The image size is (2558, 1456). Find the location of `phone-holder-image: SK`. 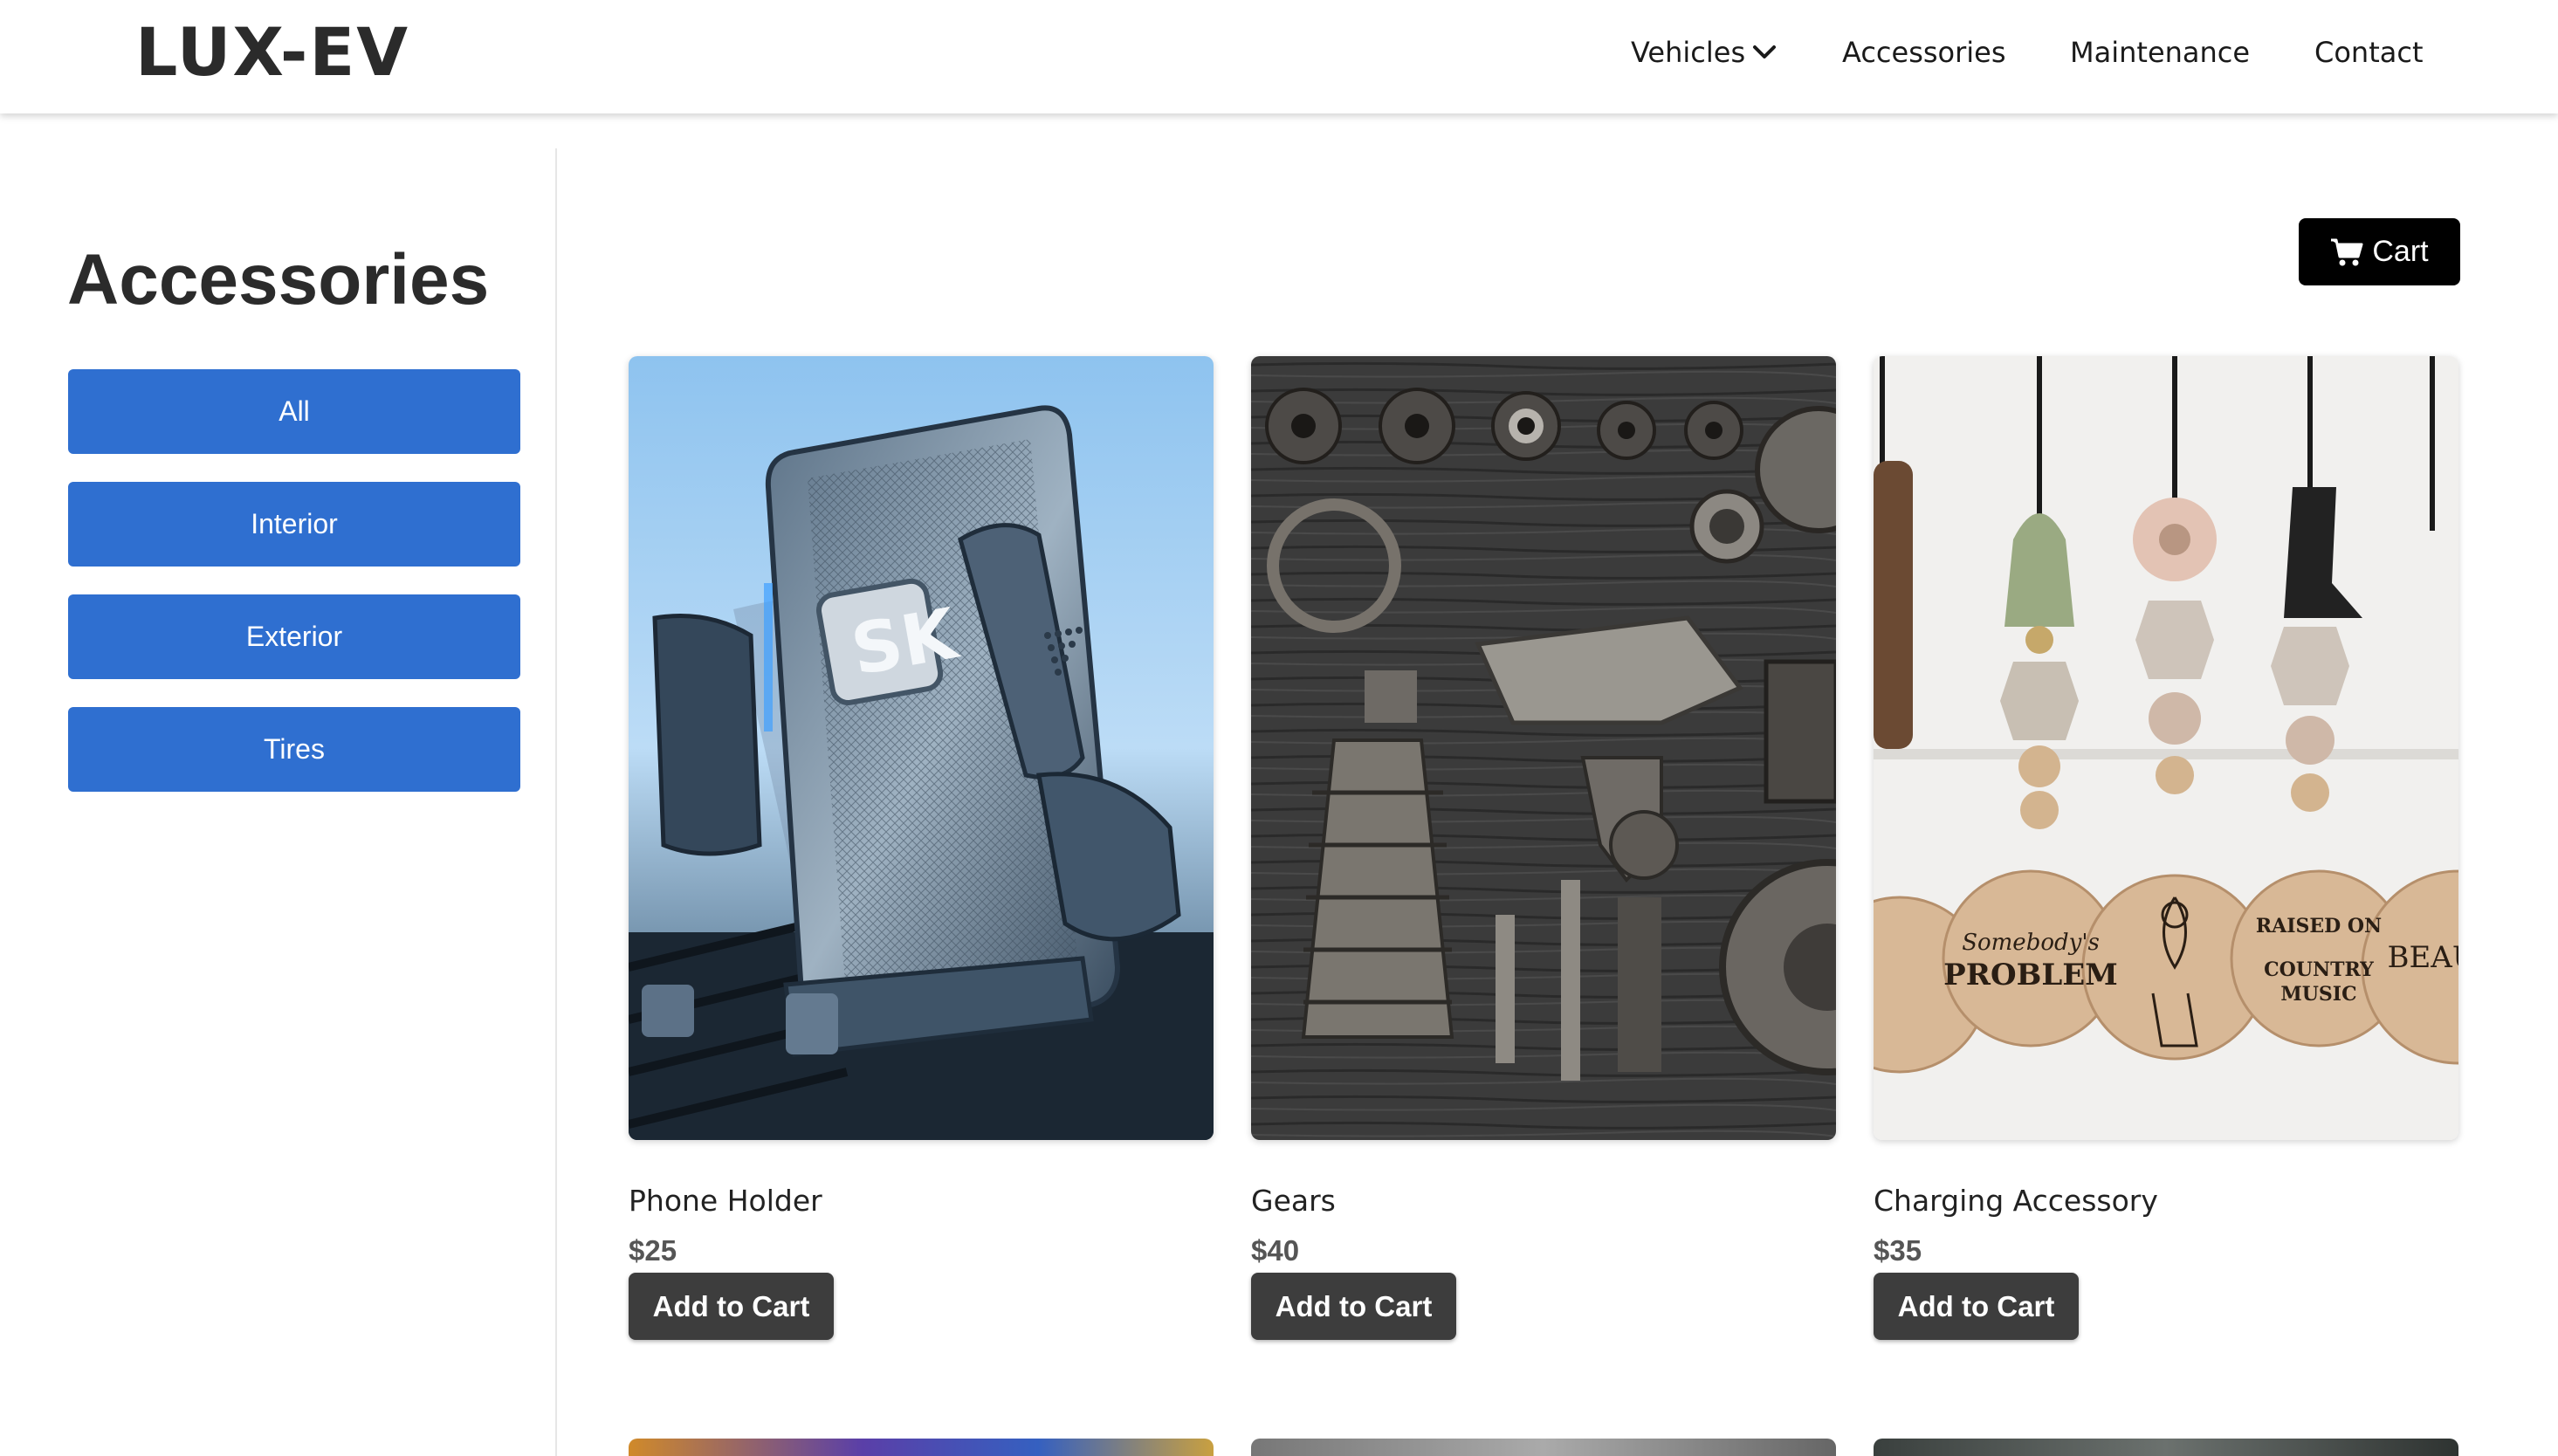

phone-holder-image: SK is located at coordinates (921, 748).